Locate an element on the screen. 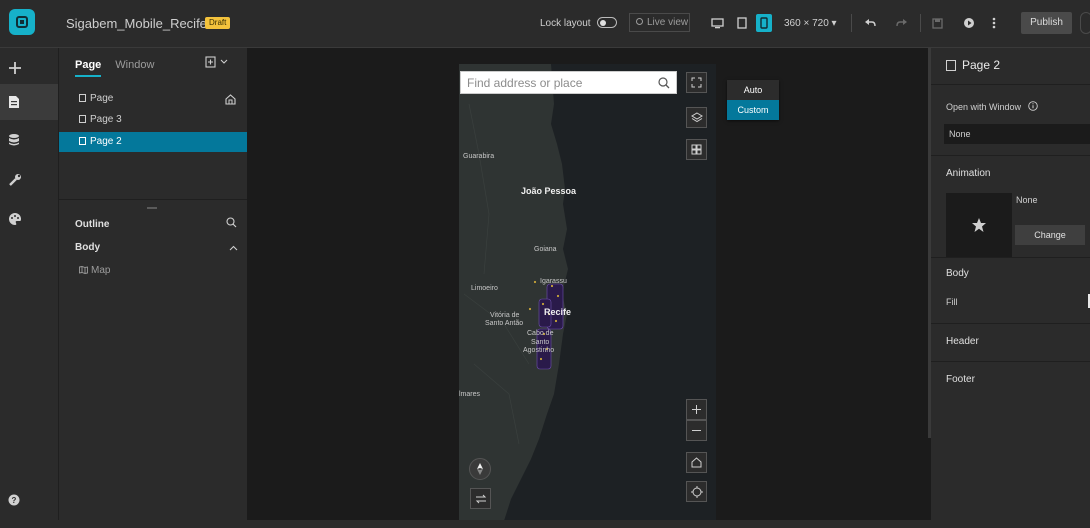 This screenshot has width=1090, height=528. swap-icon is located at coordinates (480, 498).